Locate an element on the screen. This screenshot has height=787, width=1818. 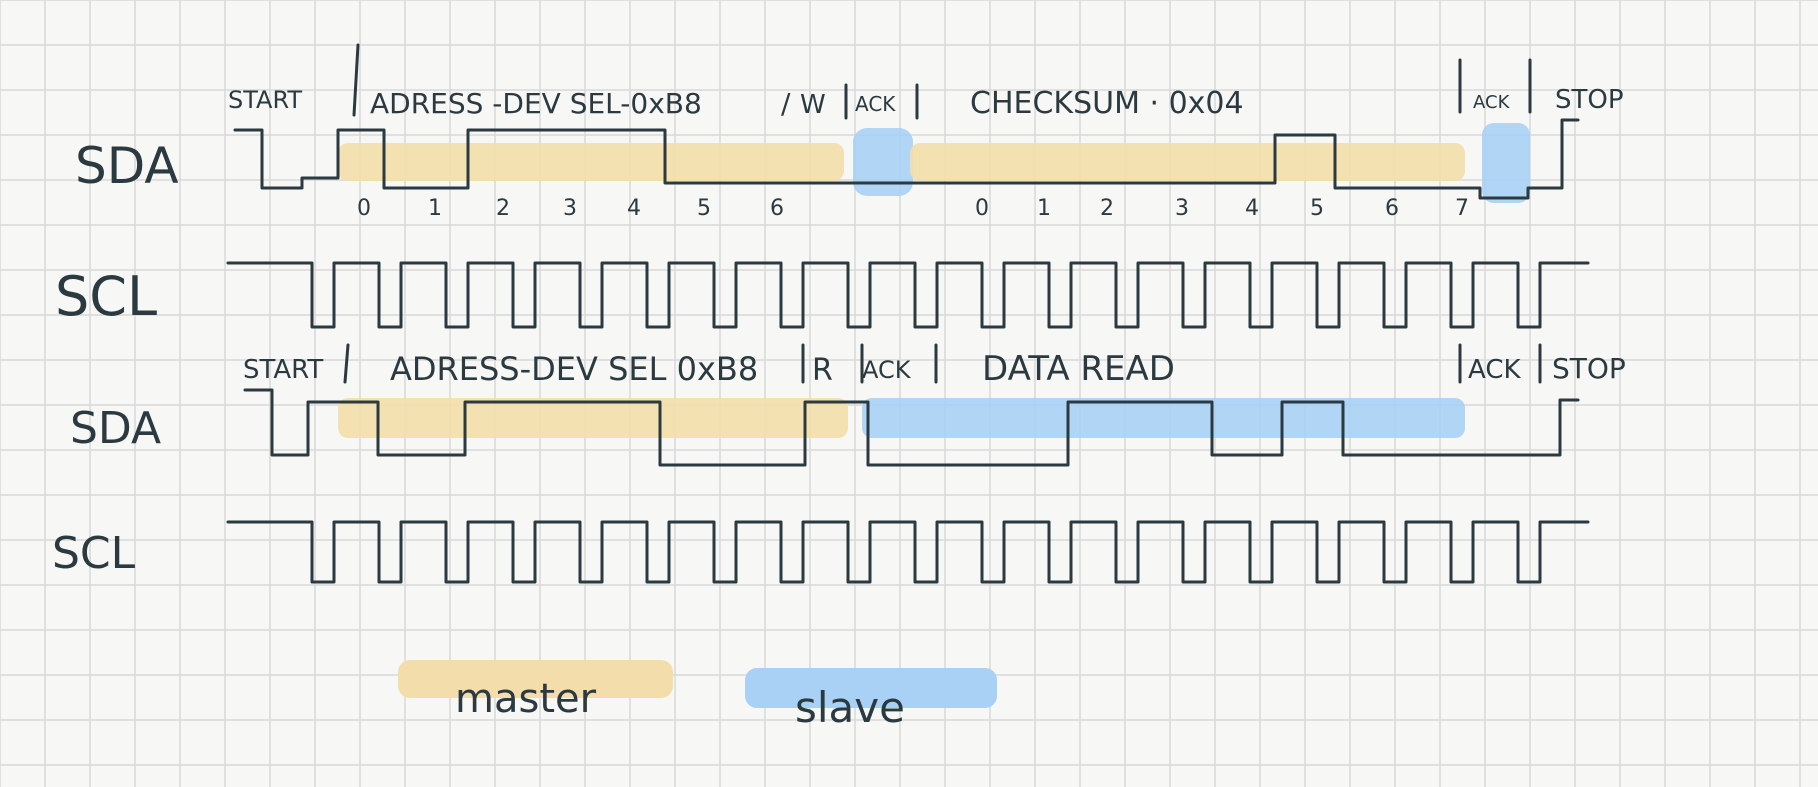
read-ack1-label: ACK is located at coordinates (887, 370).